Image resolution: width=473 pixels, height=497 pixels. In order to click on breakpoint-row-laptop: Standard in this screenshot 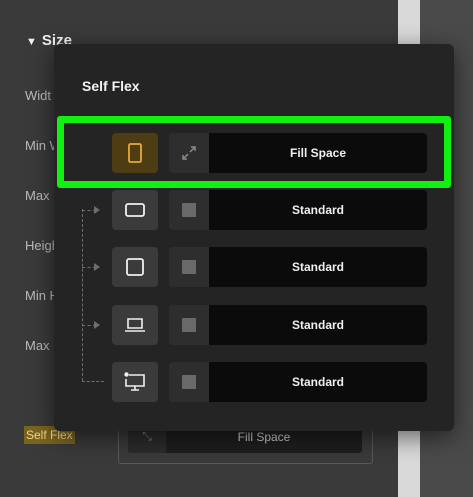, I will do `click(269, 325)`.